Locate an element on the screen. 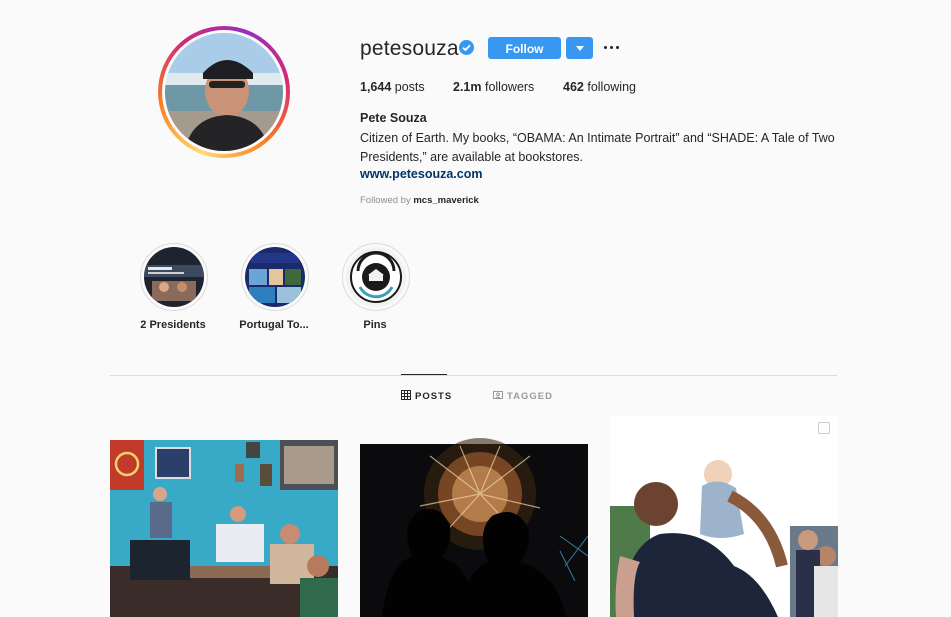 This screenshot has height=617, width=951. stat-followers: 2.1m followers is located at coordinates (493, 87).